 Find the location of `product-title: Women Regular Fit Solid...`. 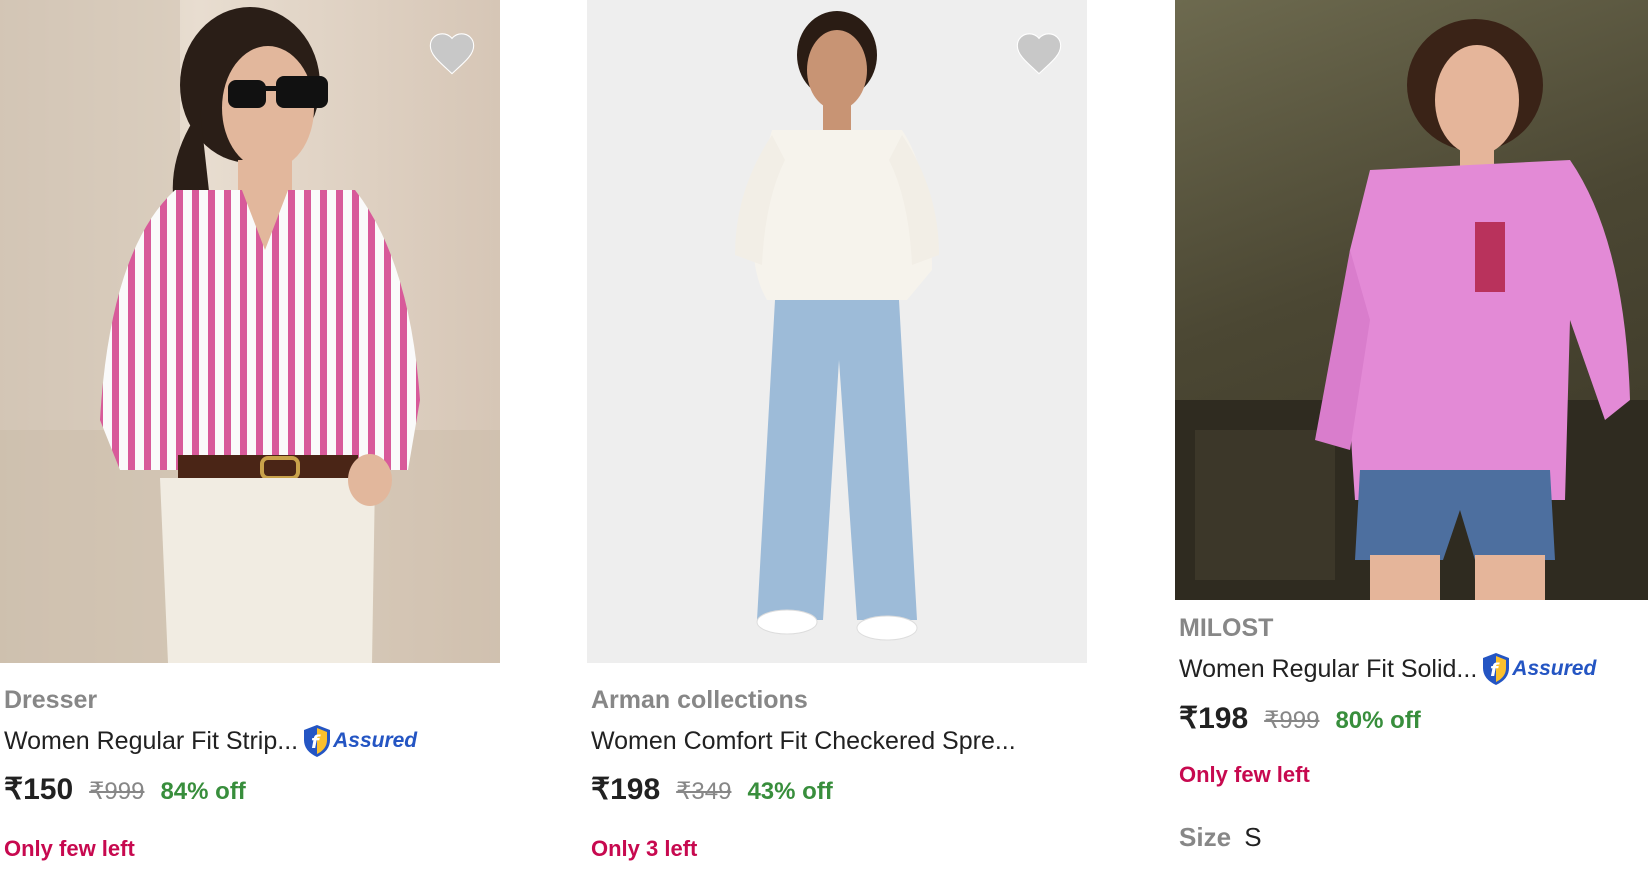

product-title: Women Regular Fit Solid... is located at coordinates (1328, 669).